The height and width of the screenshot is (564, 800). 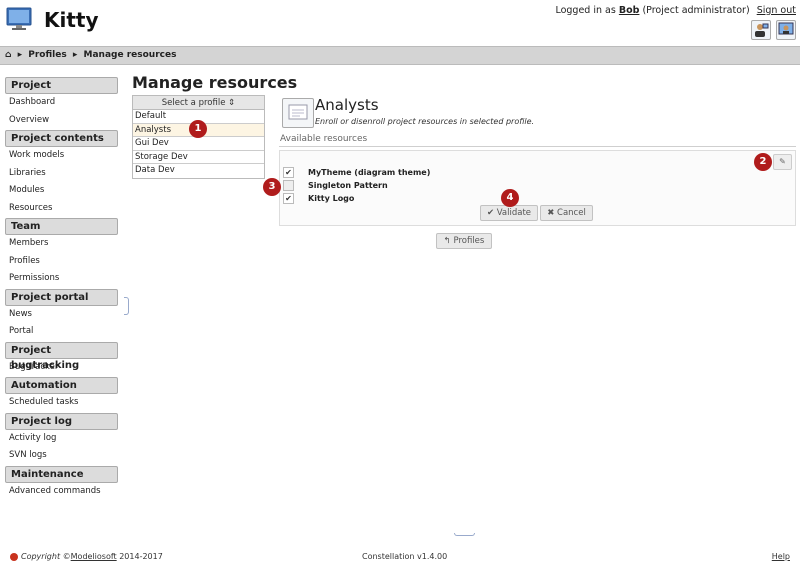 What do you see at coordinates (447, 241) in the screenshot?
I see `back-arrow-icon: ↰` at bounding box center [447, 241].